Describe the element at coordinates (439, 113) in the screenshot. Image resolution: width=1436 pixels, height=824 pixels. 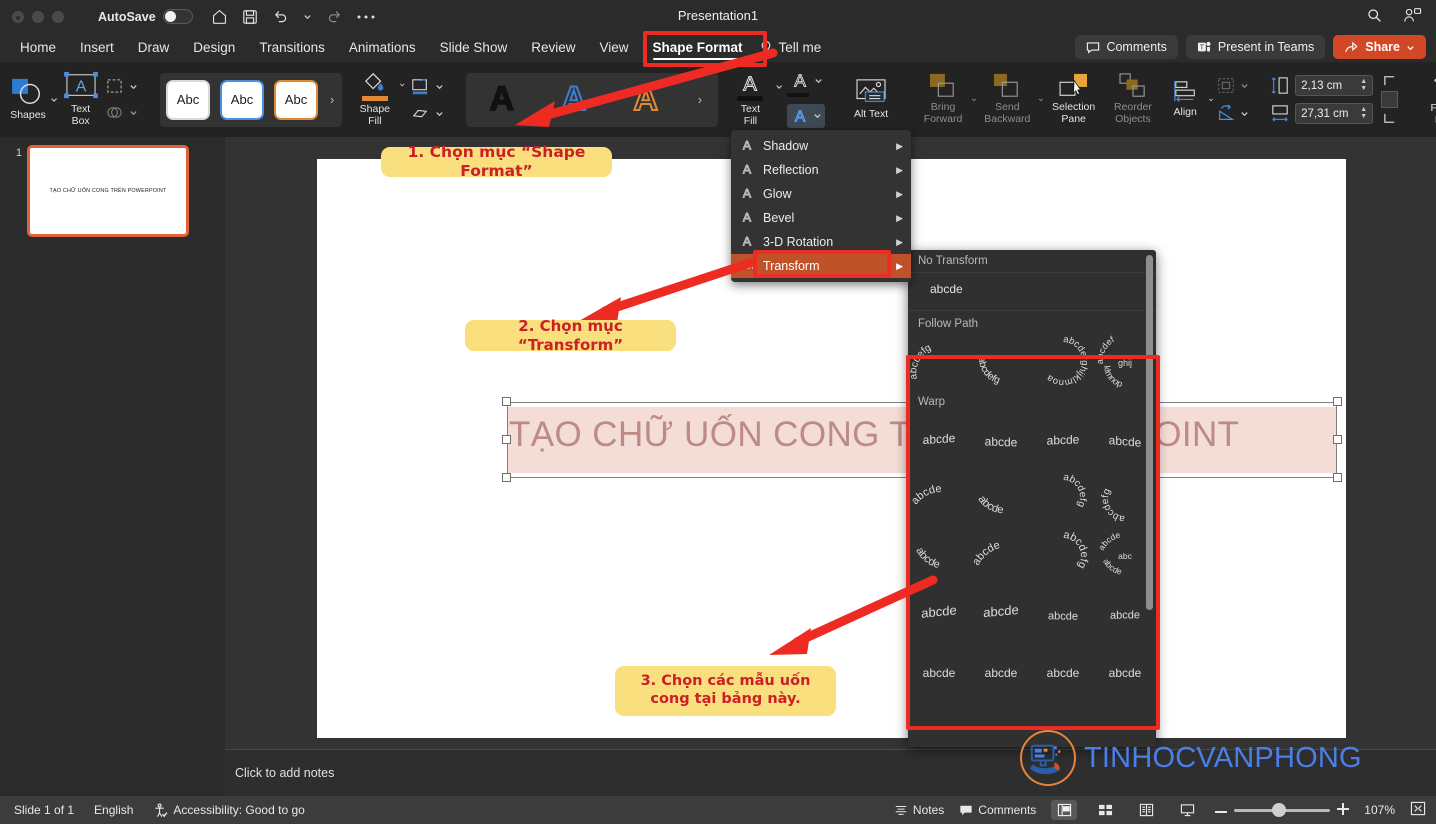
I see `shape-effects-dropdown-icon` at that location.